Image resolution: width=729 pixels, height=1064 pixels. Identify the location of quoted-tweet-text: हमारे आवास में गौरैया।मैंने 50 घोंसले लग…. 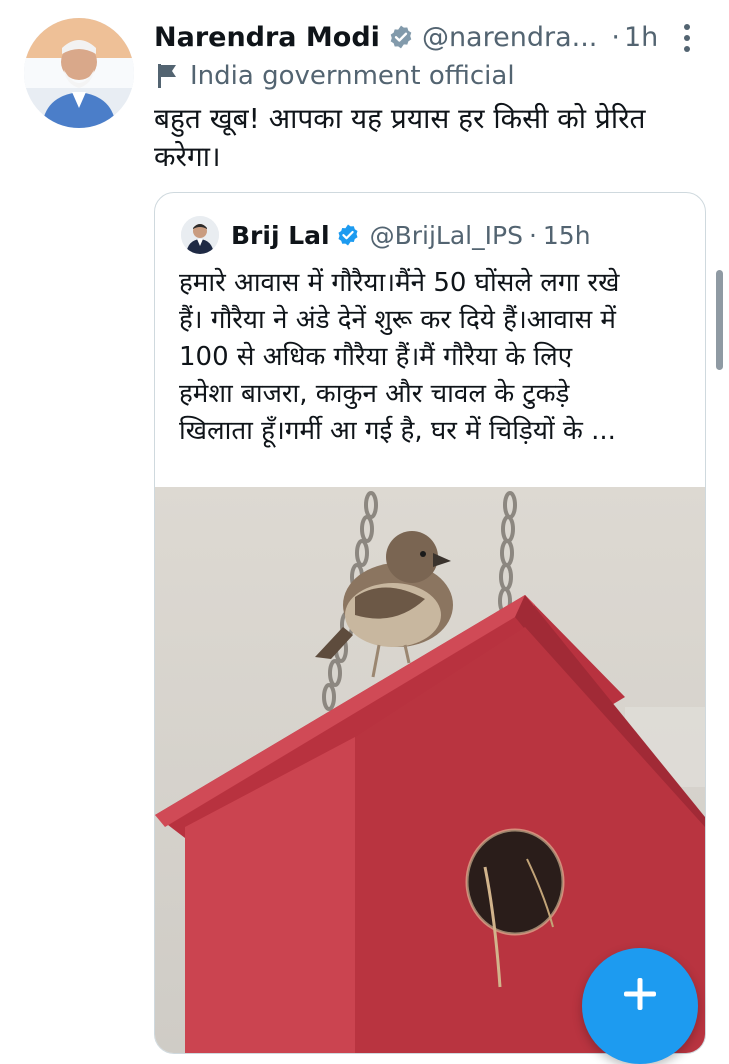
(434, 357).